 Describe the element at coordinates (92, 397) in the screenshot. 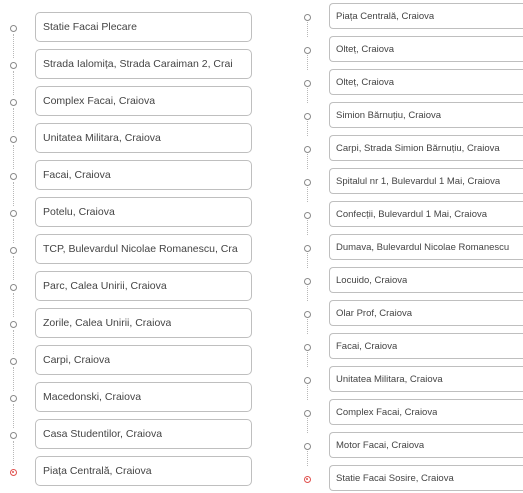

I see `stop-name-label: Macedonski, Craiova` at that location.